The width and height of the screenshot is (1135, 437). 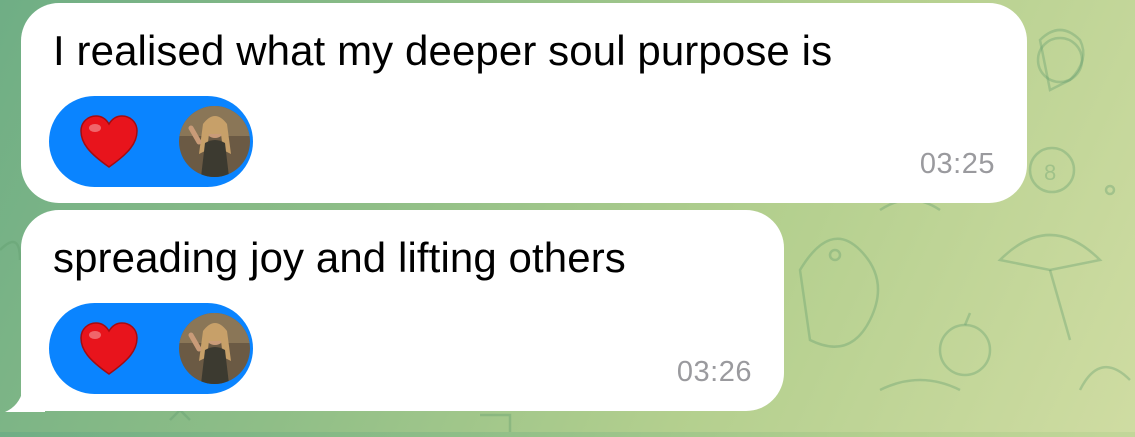 What do you see at coordinates (1050, 172) in the screenshot?
I see `svg-text: 8` at bounding box center [1050, 172].